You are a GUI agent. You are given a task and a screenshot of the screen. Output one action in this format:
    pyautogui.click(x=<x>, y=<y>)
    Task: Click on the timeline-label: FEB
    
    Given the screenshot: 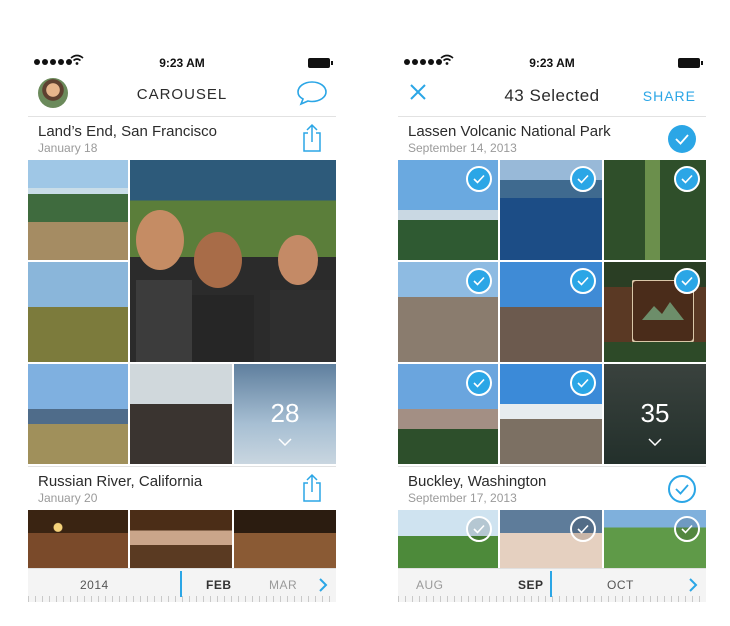 What is the action you would take?
    pyautogui.click(x=219, y=585)
    